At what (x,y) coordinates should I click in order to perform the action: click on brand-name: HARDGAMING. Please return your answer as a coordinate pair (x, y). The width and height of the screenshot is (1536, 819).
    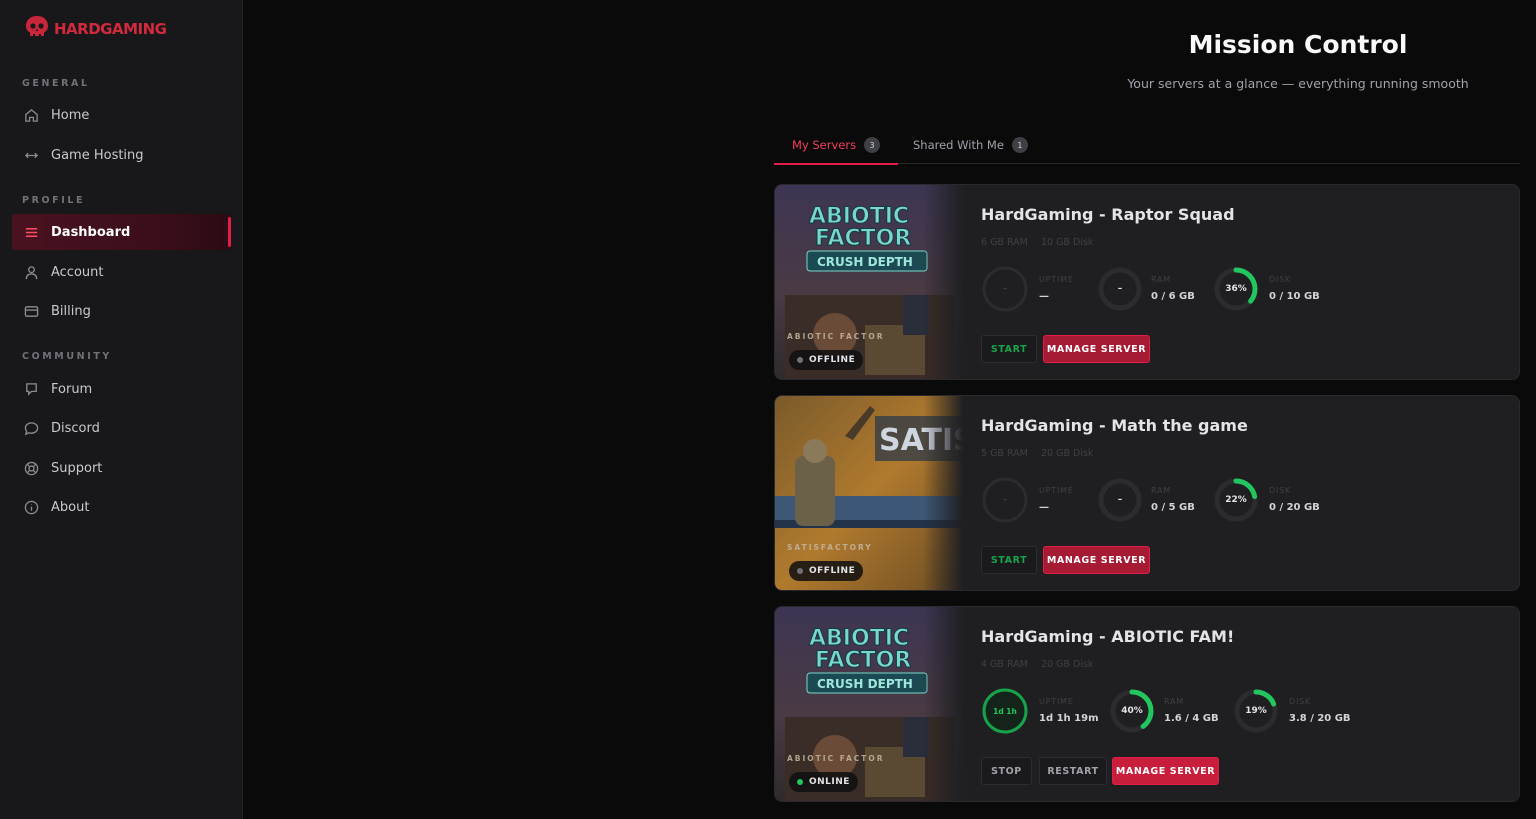
    Looking at the image, I should click on (110, 29).